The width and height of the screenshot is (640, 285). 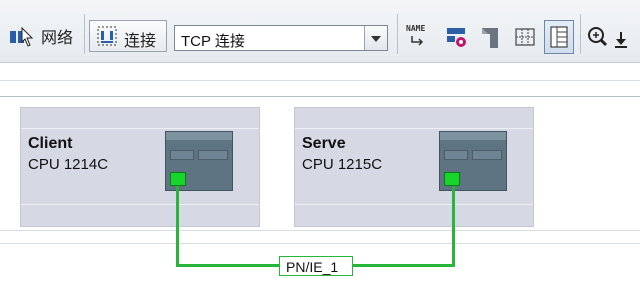 I want to click on connect-icon, so click(x=107, y=36).